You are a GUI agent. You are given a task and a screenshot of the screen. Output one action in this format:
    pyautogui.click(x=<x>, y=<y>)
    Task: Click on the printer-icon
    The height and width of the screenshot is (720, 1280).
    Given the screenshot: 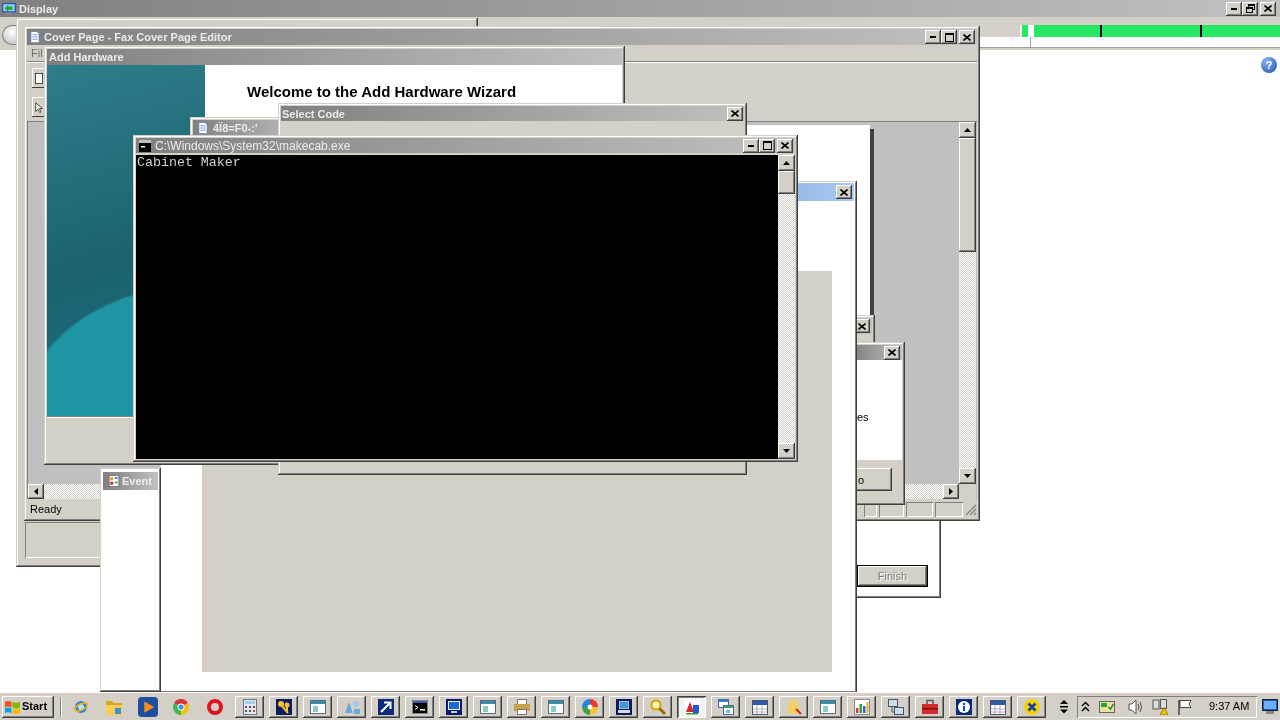 What is the action you would take?
    pyautogui.click(x=521, y=706)
    